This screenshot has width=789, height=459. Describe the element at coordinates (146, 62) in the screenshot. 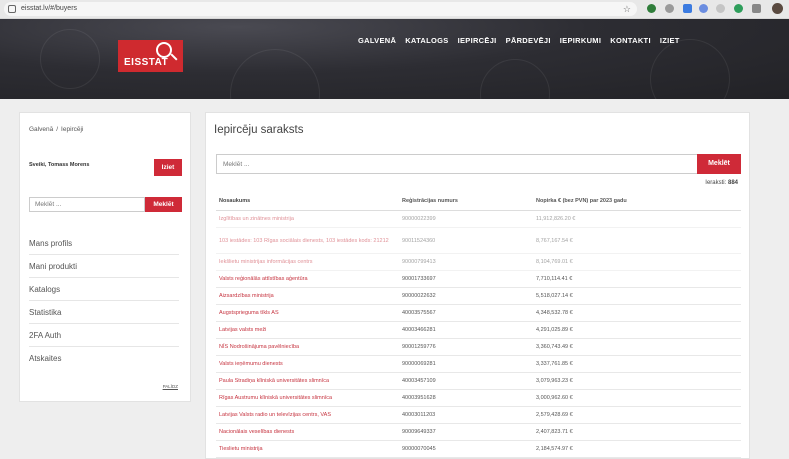

I see `logo-text: EISSTAT` at that location.